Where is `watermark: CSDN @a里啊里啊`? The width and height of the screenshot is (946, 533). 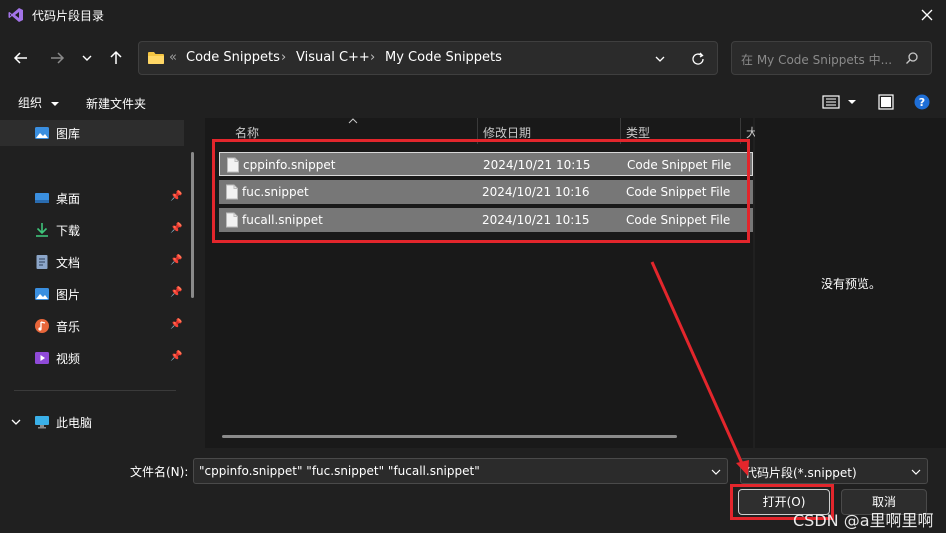 watermark: CSDN @a里啊里啊 is located at coordinates (863, 520).